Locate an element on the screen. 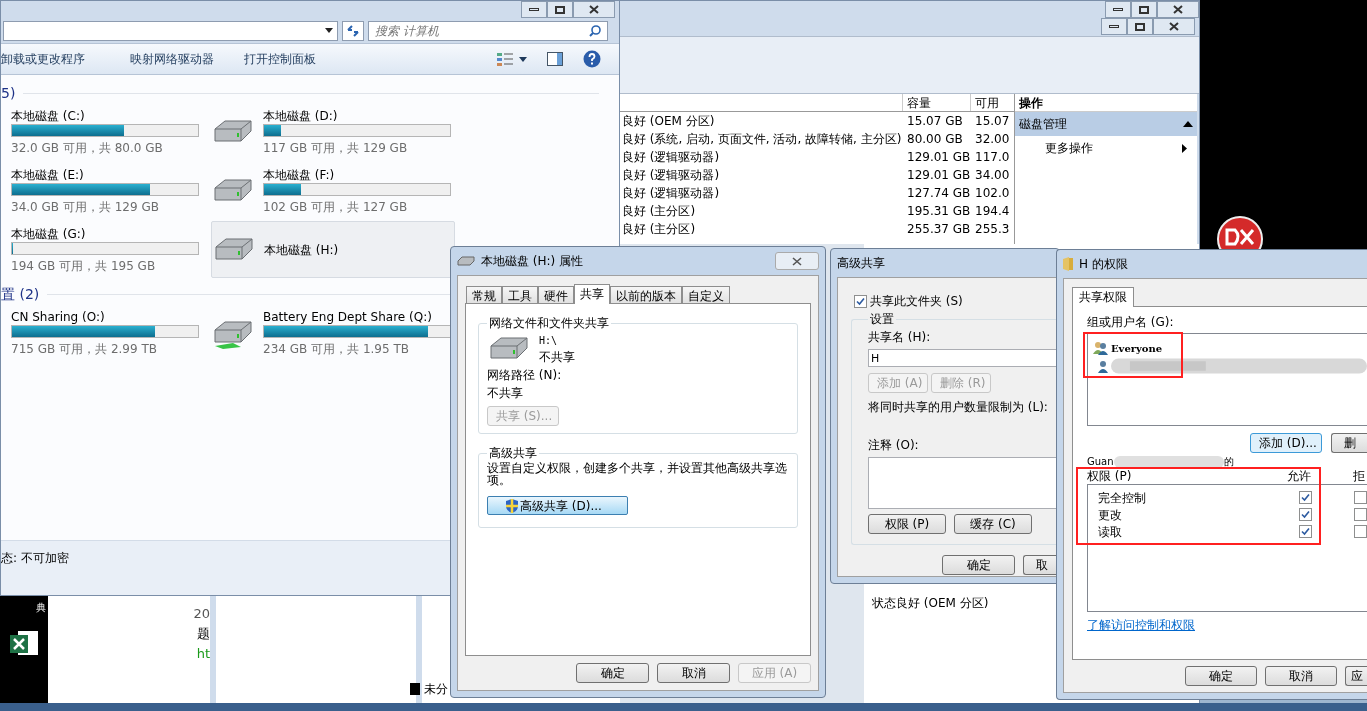 This screenshot has height=711, width=1367. column-header: 允许 is located at coordinates (1299, 476).